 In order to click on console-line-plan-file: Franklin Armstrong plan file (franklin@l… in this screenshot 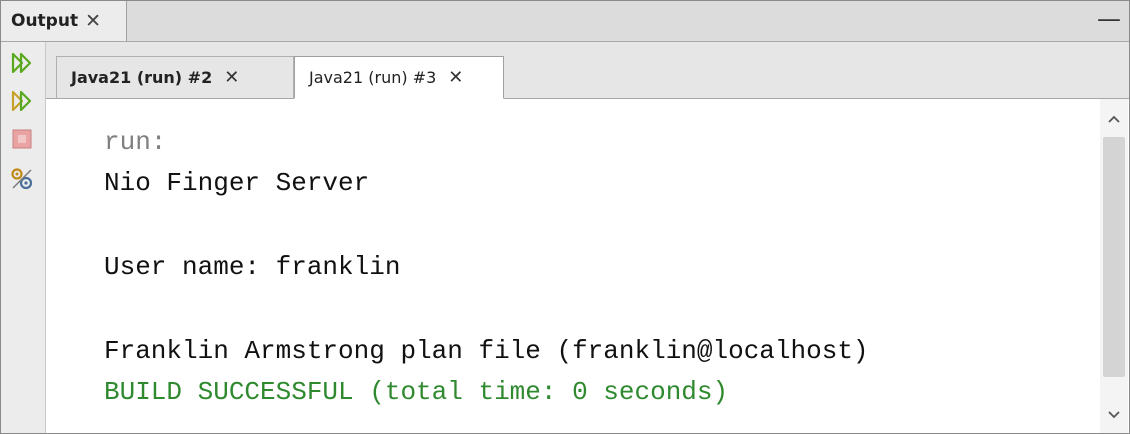, I will do `click(486, 351)`.